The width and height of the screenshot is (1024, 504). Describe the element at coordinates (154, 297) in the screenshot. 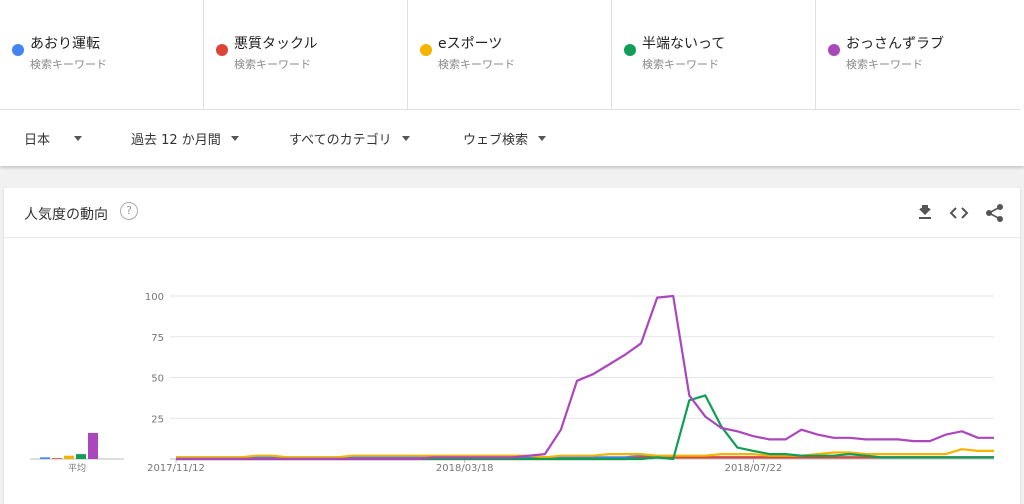

I see `y-tick-label: 100` at that location.